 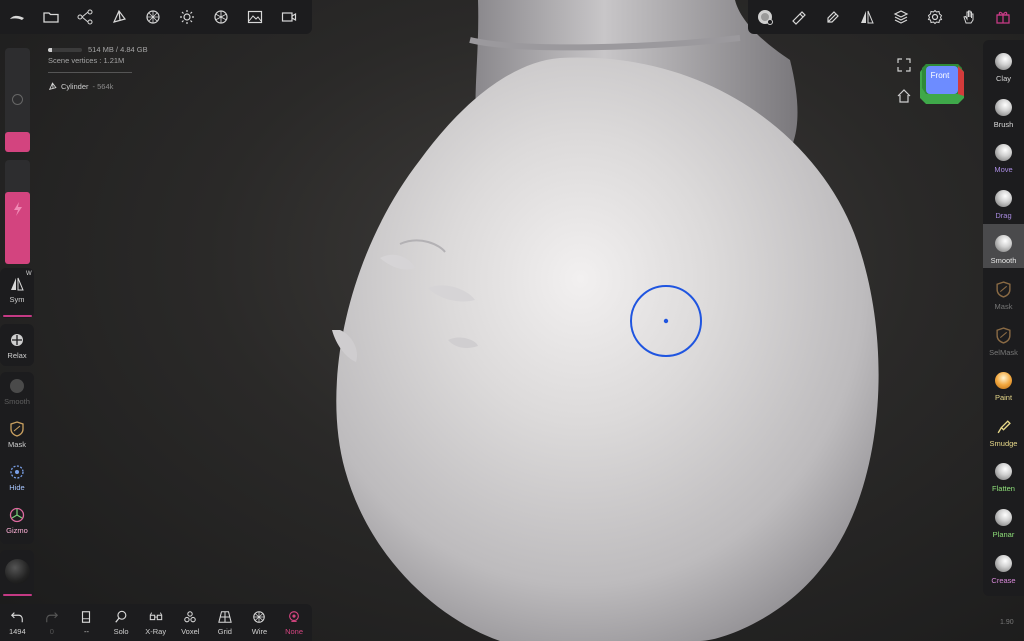 What do you see at coordinates (904, 65) in the screenshot?
I see `fullscreen-icon` at bounding box center [904, 65].